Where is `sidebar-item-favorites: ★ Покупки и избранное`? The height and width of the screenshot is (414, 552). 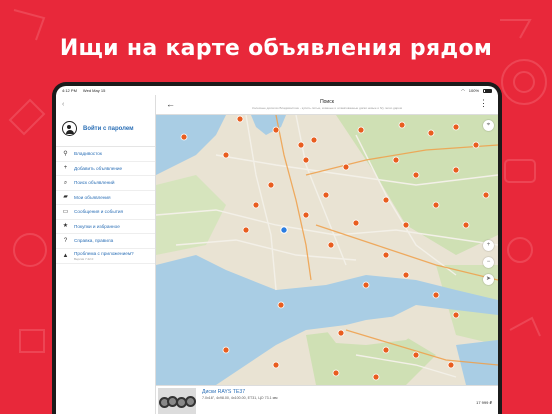 sidebar-item-favorites: ★ Покупки и избранное is located at coordinates (105, 227).